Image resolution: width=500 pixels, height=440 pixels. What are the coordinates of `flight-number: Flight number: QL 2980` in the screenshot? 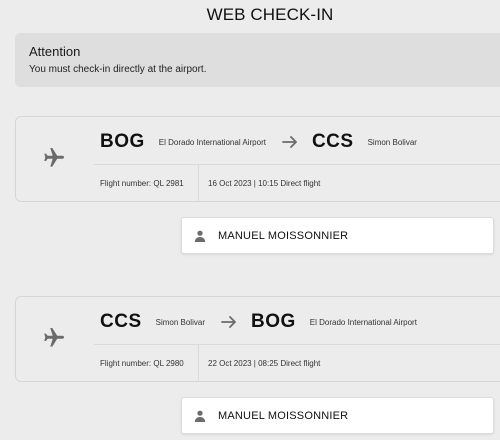 It's located at (142, 363).